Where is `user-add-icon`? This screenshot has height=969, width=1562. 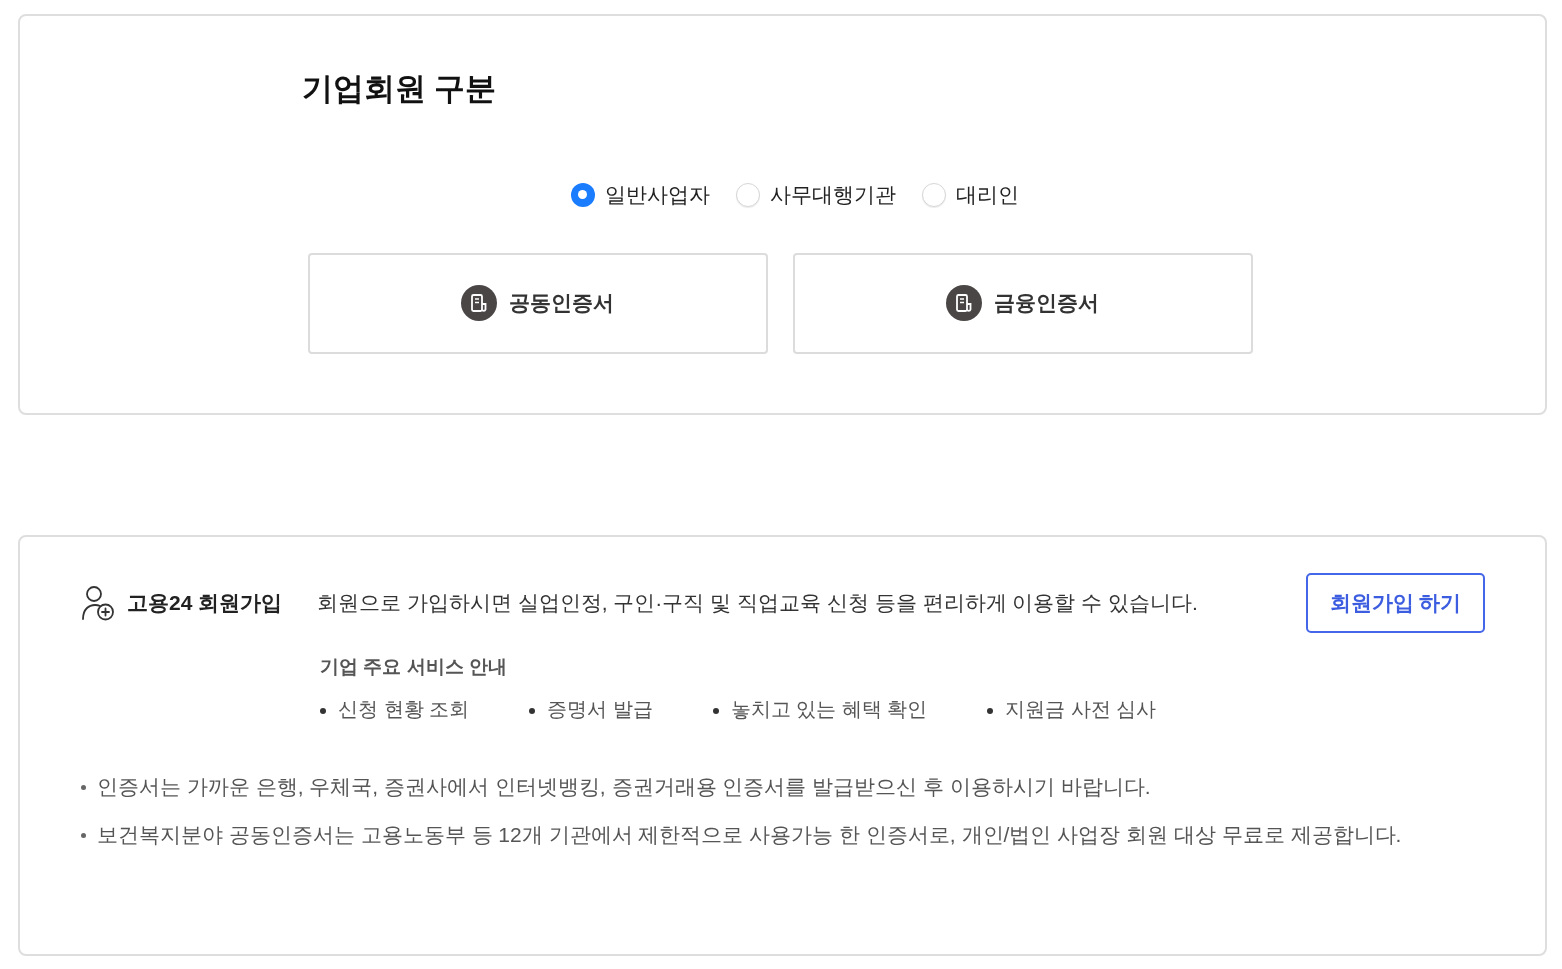
user-add-icon is located at coordinates (98, 603).